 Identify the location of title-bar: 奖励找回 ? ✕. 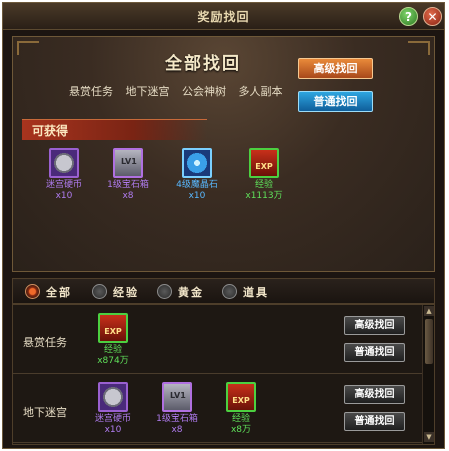
(223, 16).